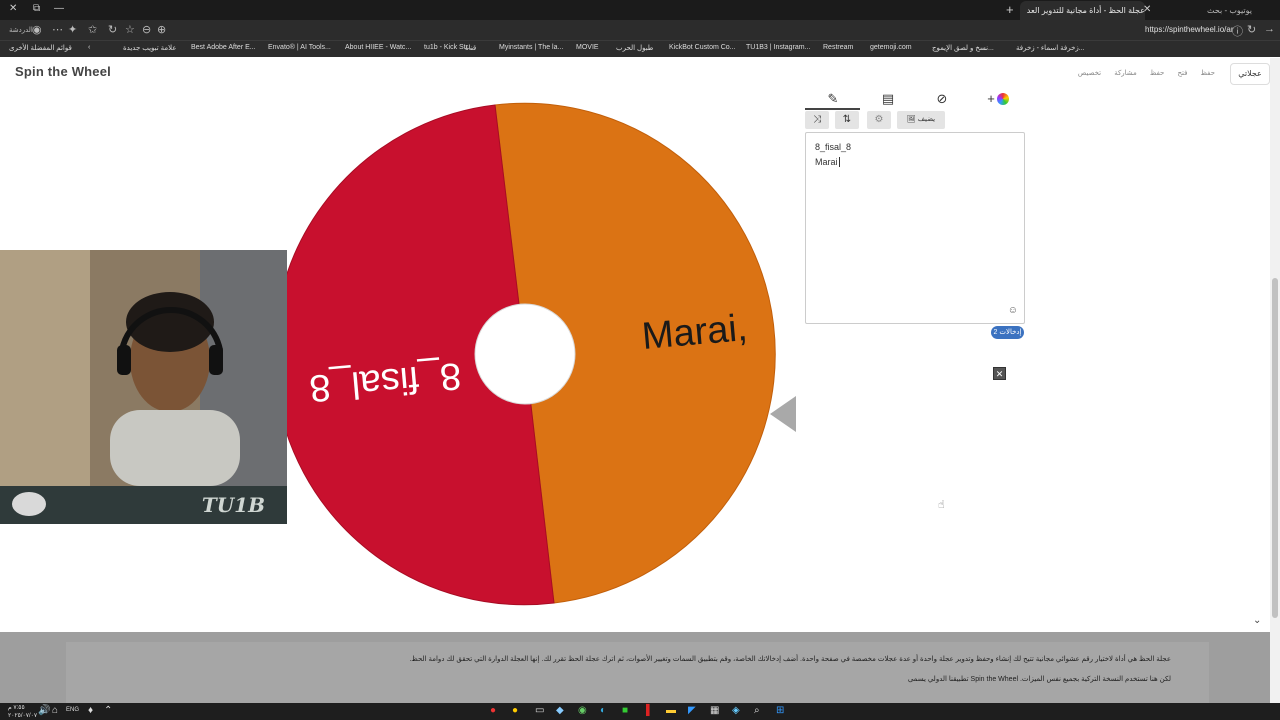  Describe the element at coordinates (1251, 29) in the screenshot. I see `reload-icon: ↻` at that location.